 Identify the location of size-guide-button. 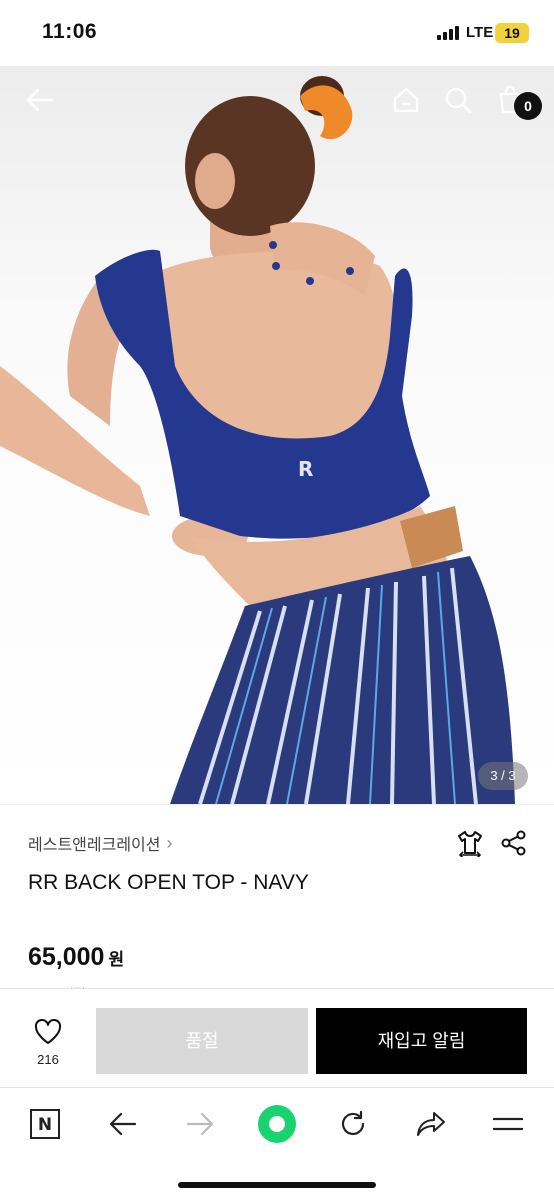
(470, 845).